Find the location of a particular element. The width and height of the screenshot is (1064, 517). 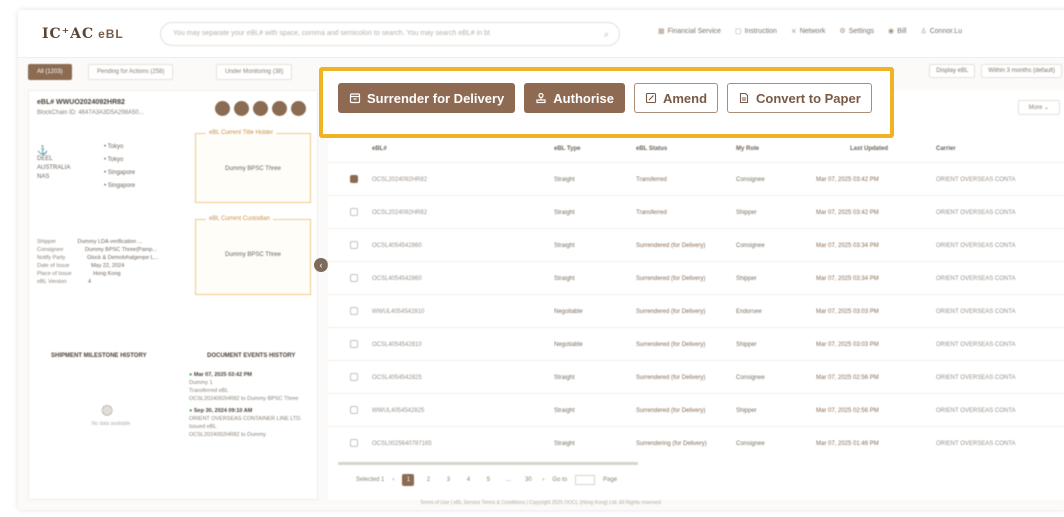

cell-ebl-number: OCSL4054542825 is located at coordinates (397, 378).